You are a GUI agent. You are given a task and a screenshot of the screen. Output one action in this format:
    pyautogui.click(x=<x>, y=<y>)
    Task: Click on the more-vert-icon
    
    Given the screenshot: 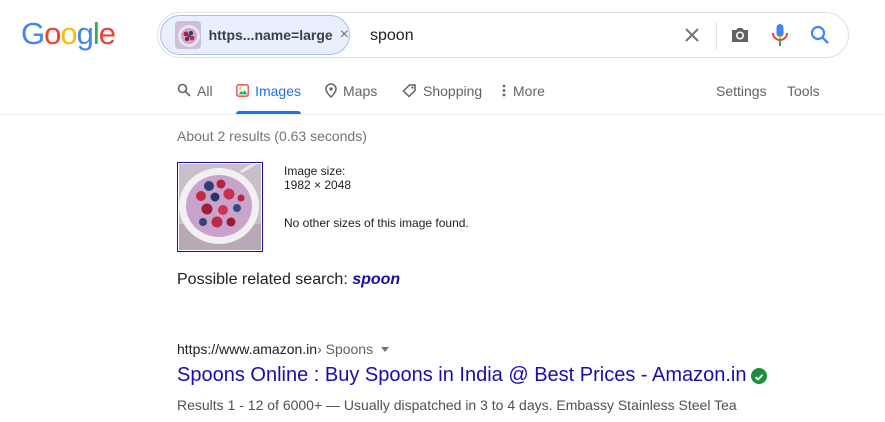 What is the action you would take?
    pyautogui.click(x=504, y=90)
    